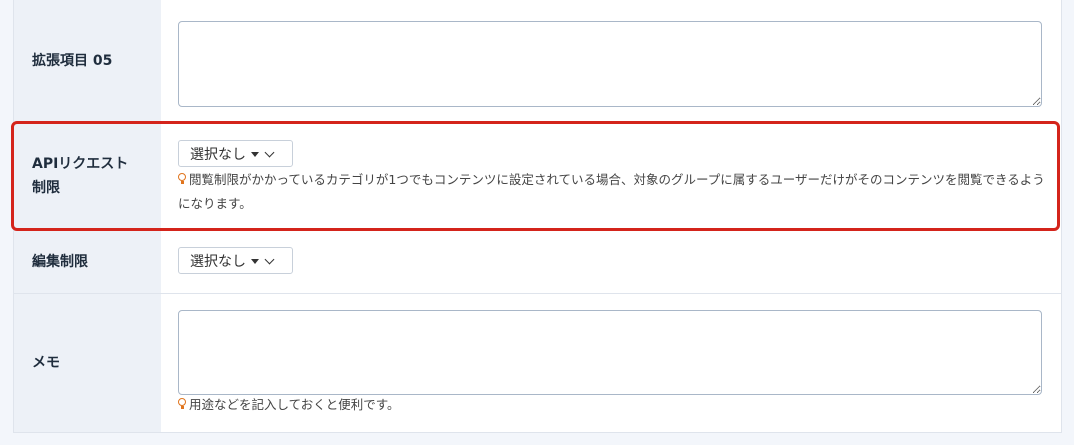 This screenshot has width=1074, height=445. I want to click on form-row-edit-limit: 編集制限 選択なし, so click(537, 262).